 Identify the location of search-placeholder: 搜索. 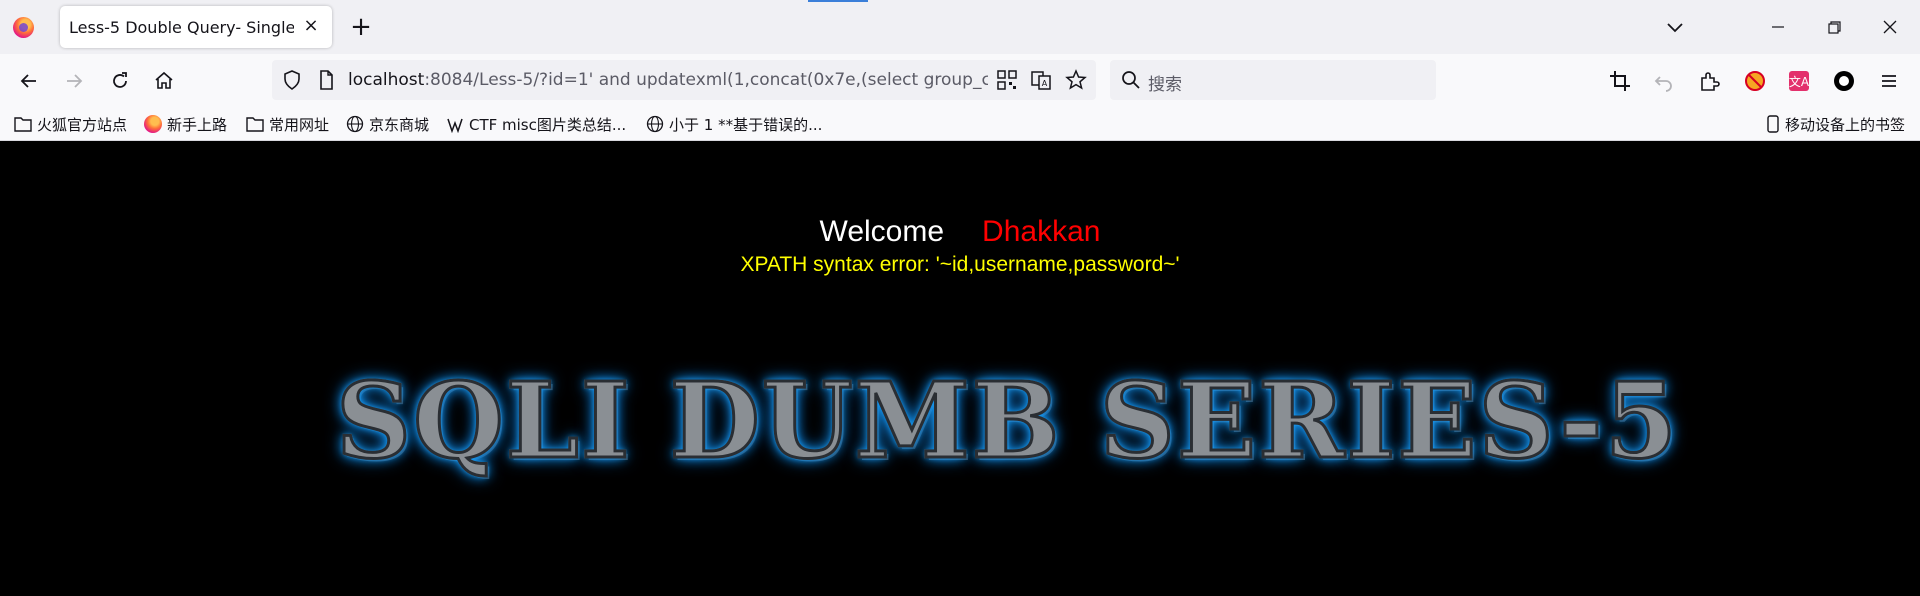
(1165, 85).